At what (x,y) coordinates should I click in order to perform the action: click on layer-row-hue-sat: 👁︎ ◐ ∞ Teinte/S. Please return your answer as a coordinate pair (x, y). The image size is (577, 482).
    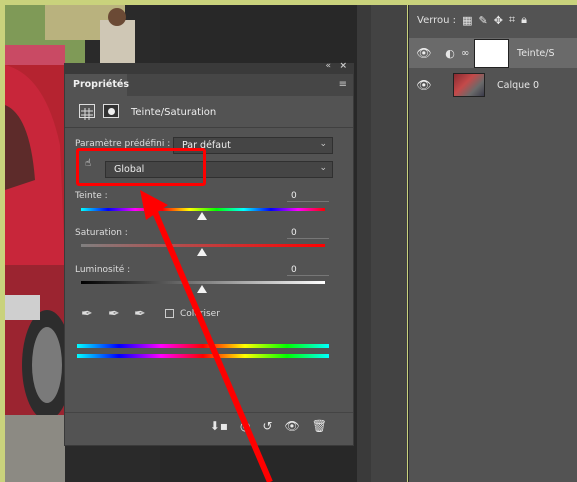
    Looking at the image, I should click on (493, 53).